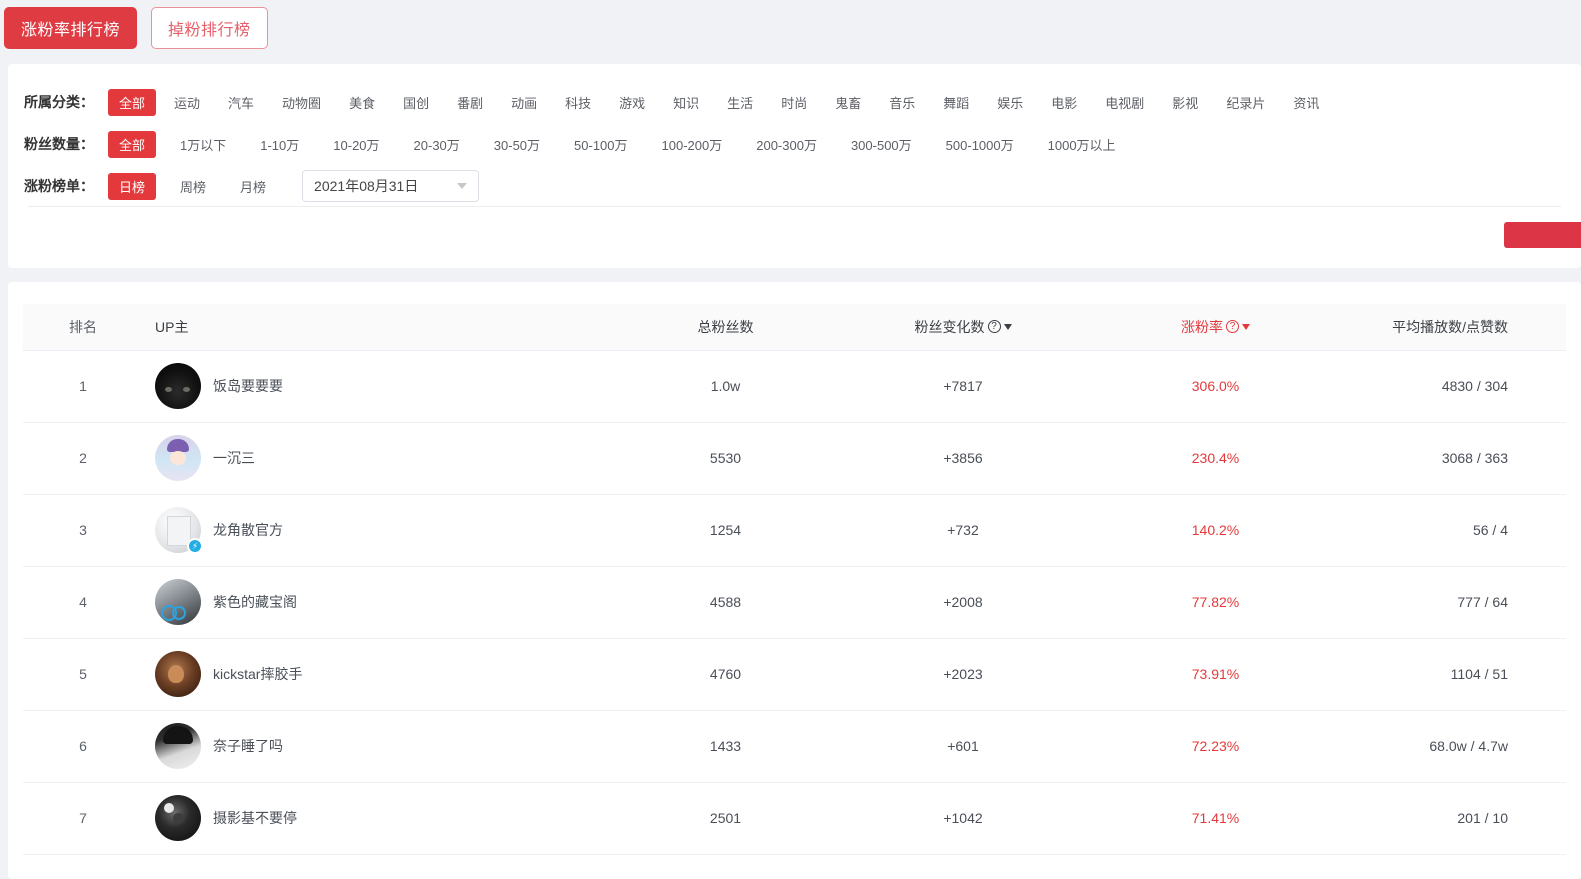  I want to click on table-row: 1 饭岛要要要 1.0w +7817 306.0% 4830 / 304, so click(794, 386).